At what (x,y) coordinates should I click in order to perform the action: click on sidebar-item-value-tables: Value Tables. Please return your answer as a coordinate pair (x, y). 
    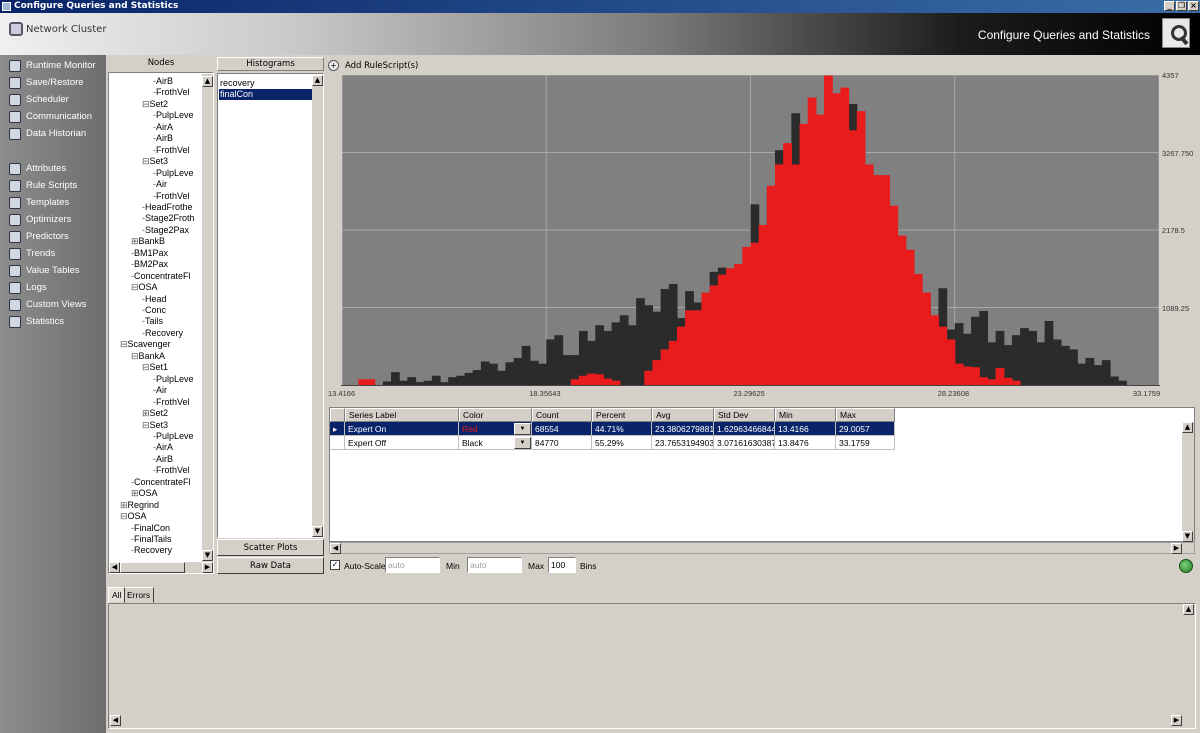
    Looking at the image, I should click on (44, 271).